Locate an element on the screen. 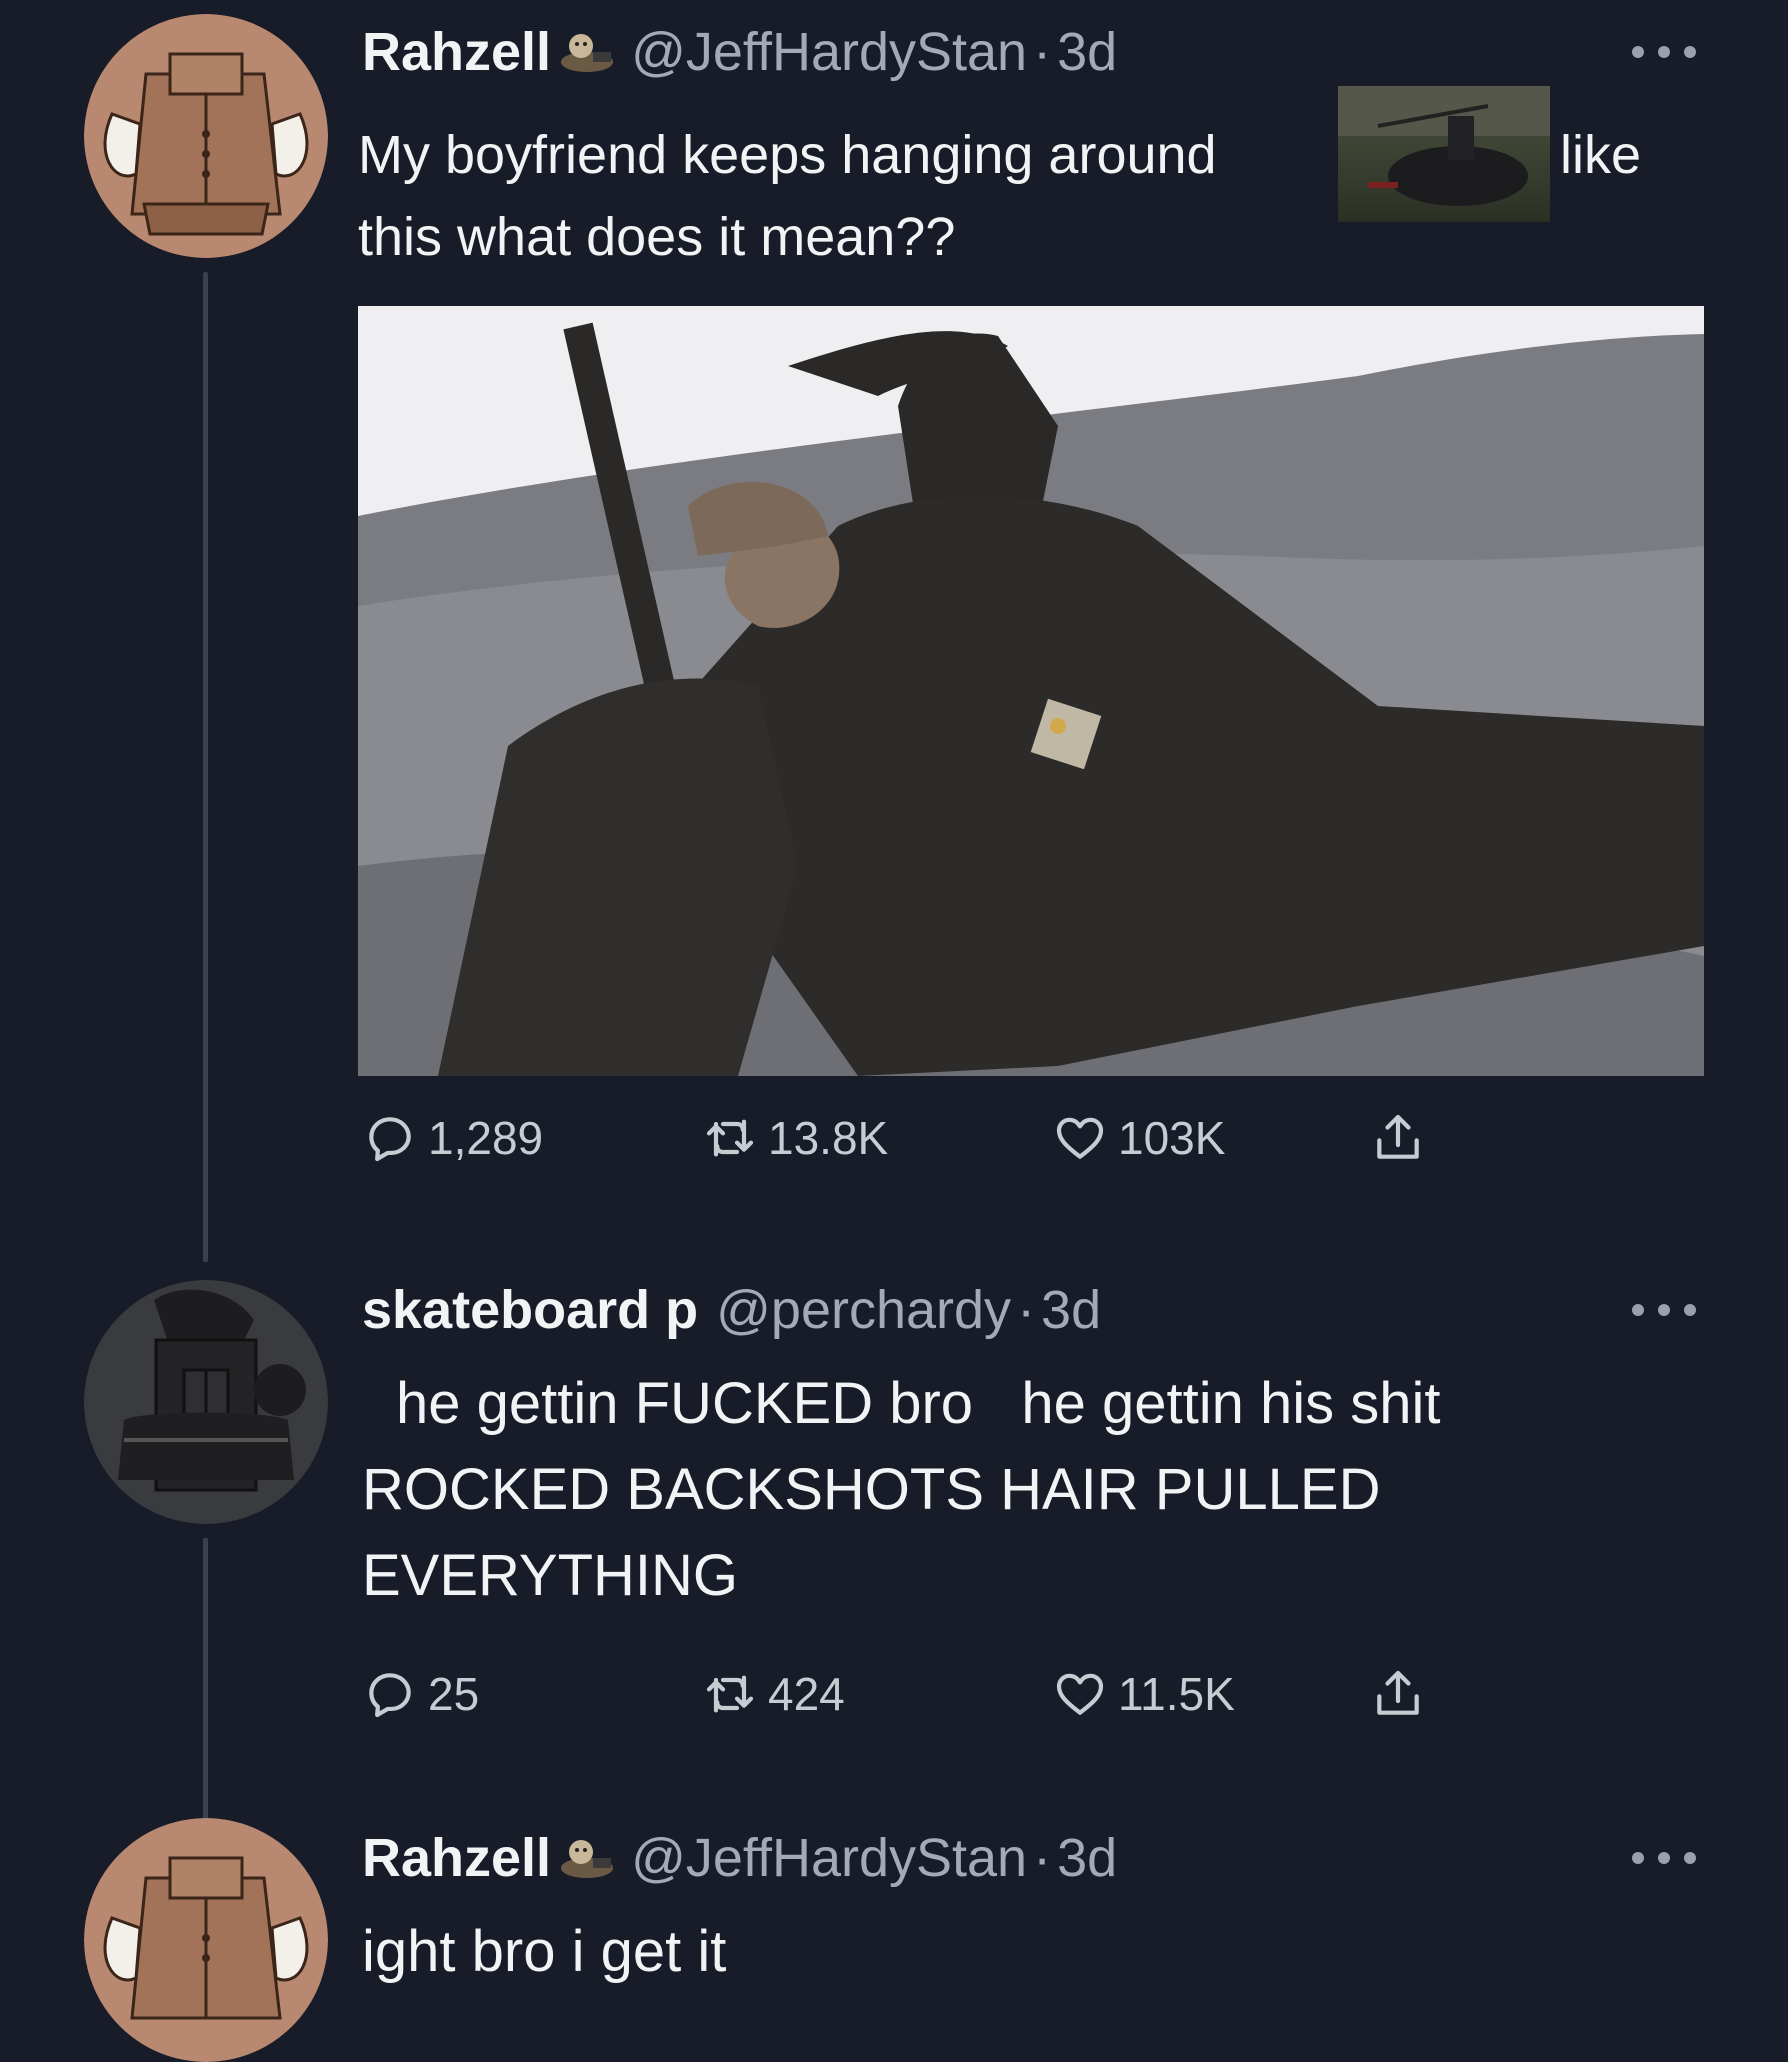 This screenshot has height=2062, width=1788. tweet-actions: 1,289 13.8K 103K is located at coordinates (894, 1138).